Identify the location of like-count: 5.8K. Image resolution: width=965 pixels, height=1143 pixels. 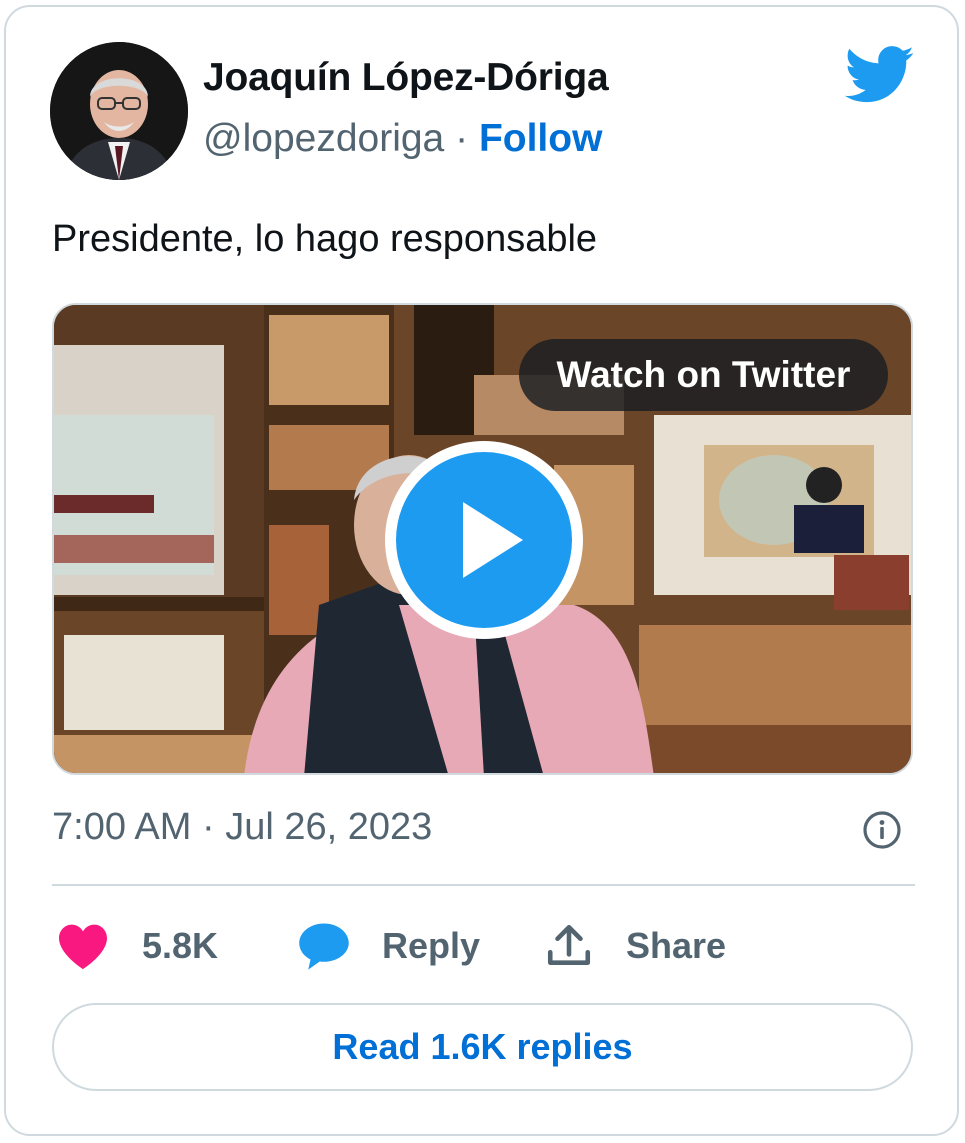
(180, 945).